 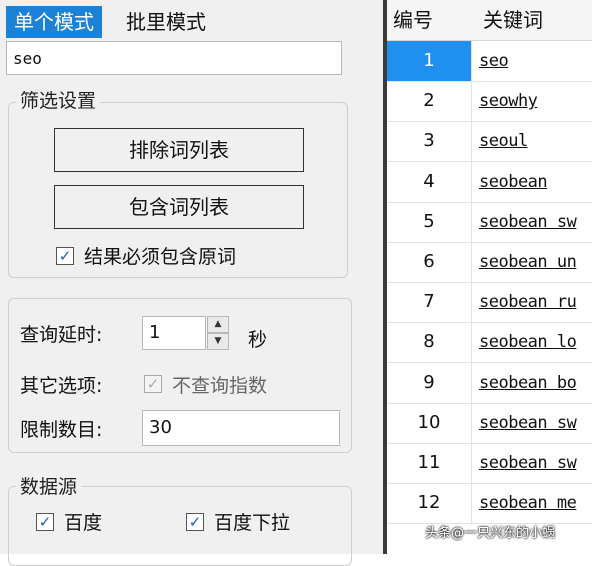 I want to click on baidu-suggest-label: 百度下拉, so click(x=252, y=523).